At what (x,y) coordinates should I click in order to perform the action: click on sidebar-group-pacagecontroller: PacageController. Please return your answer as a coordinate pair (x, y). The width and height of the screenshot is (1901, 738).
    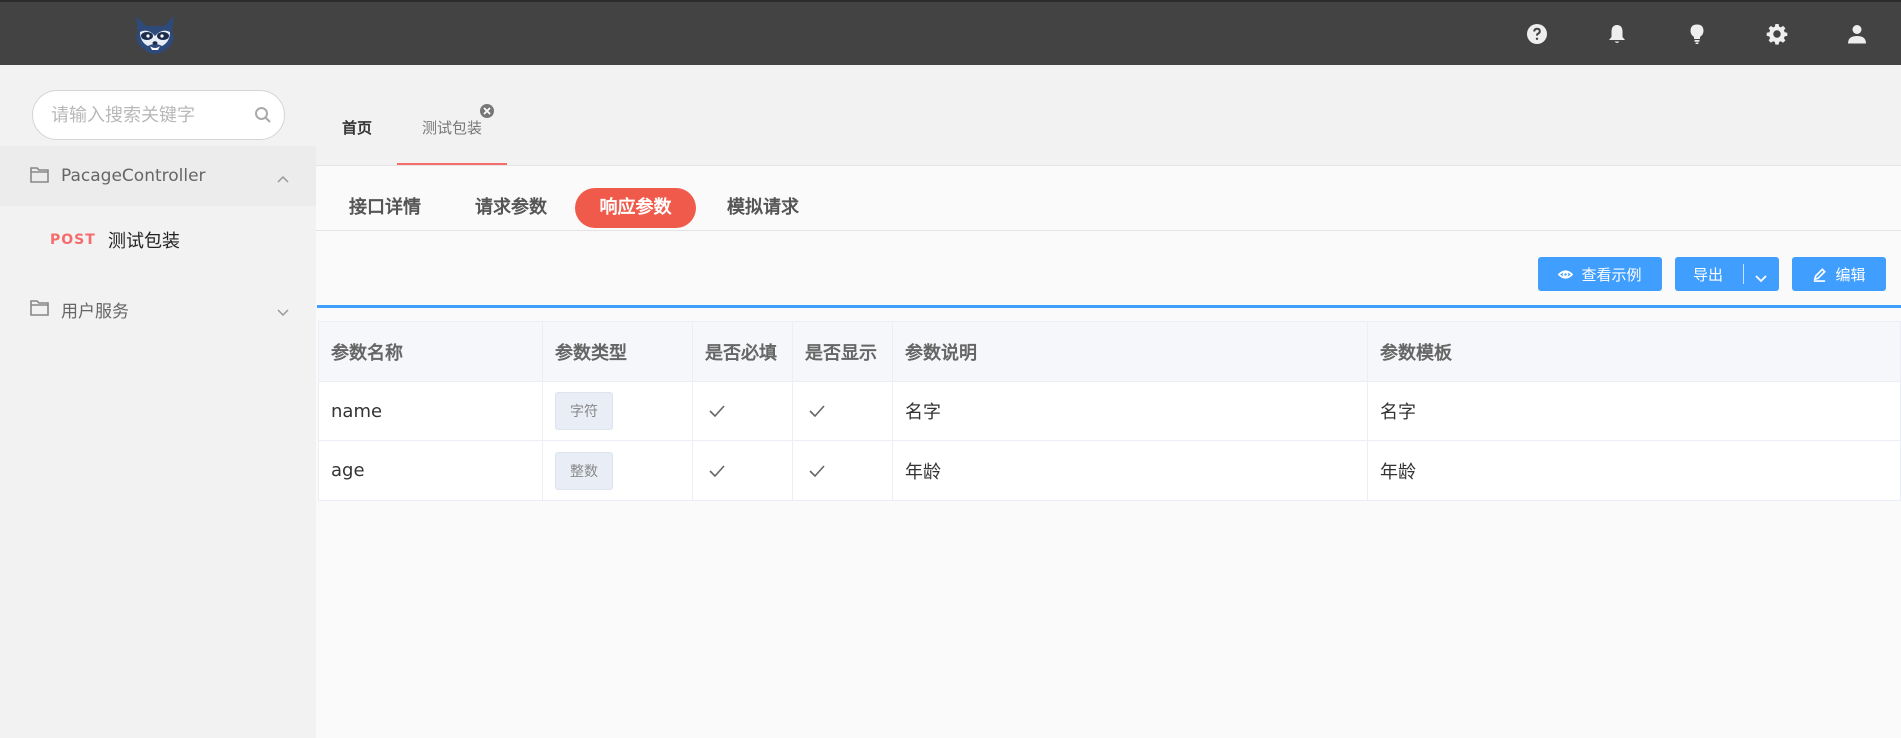
    Looking at the image, I should click on (158, 176).